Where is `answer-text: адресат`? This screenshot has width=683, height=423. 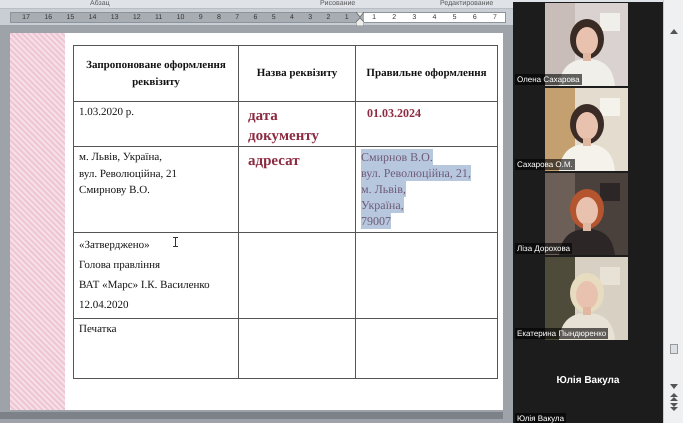 answer-text: адресат is located at coordinates (273, 161).